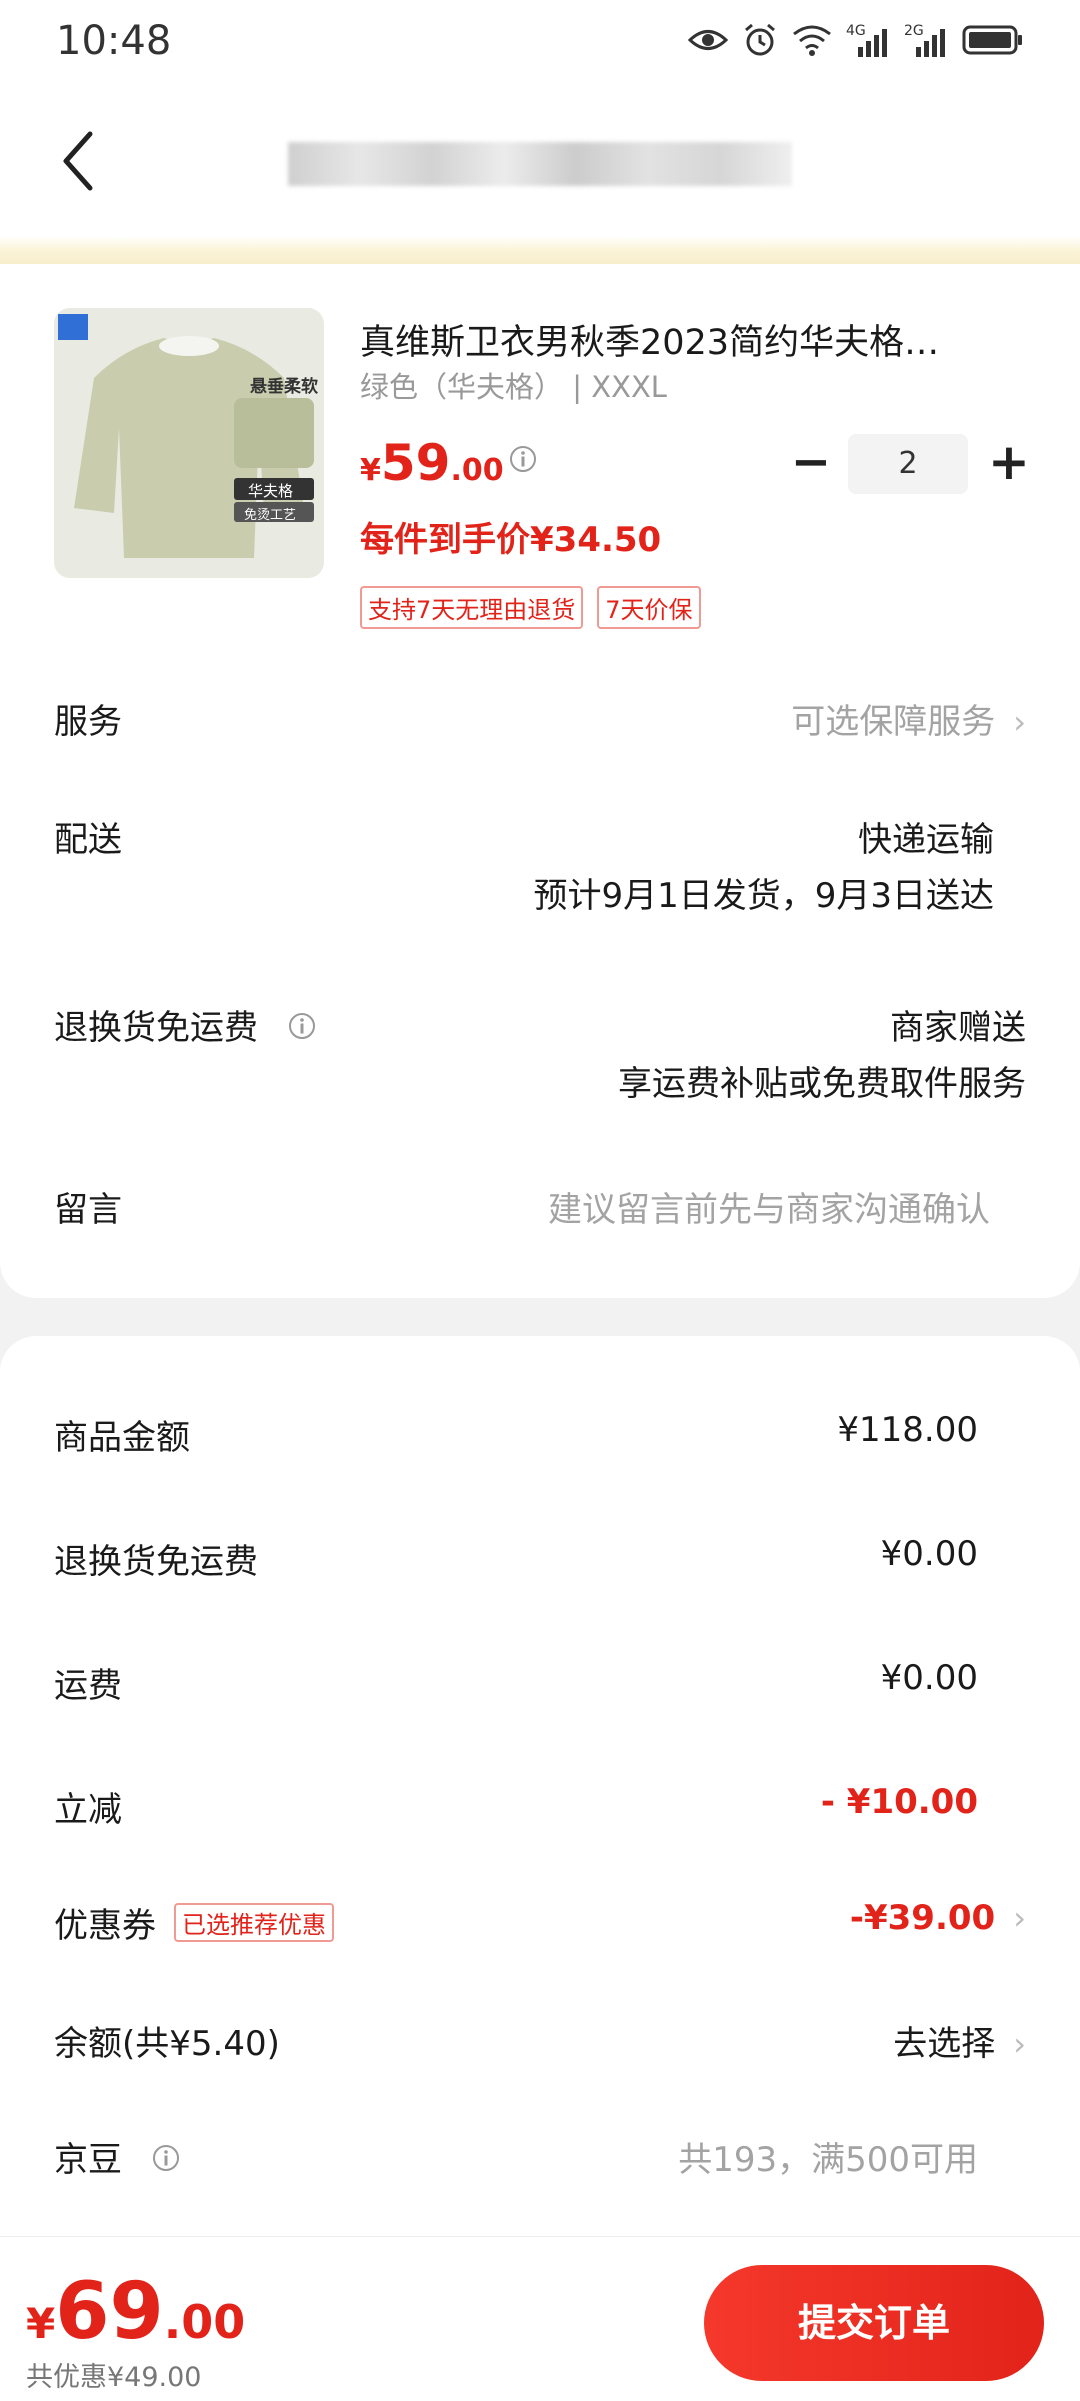  Describe the element at coordinates (992, 40) in the screenshot. I see `battery-icon` at that location.